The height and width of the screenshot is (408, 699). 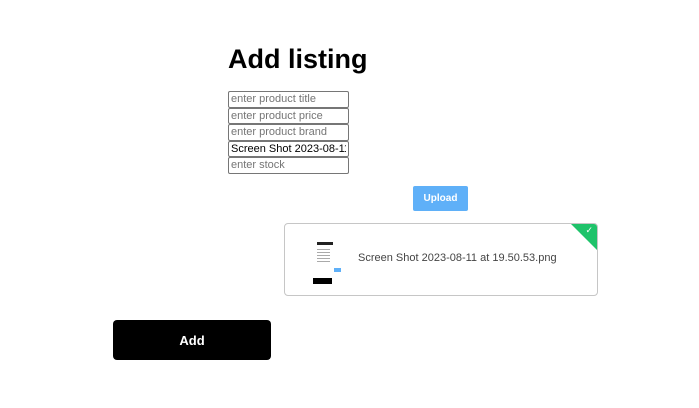 What do you see at coordinates (288, 148) in the screenshot?
I see `product-image-input` at bounding box center [288, 148].